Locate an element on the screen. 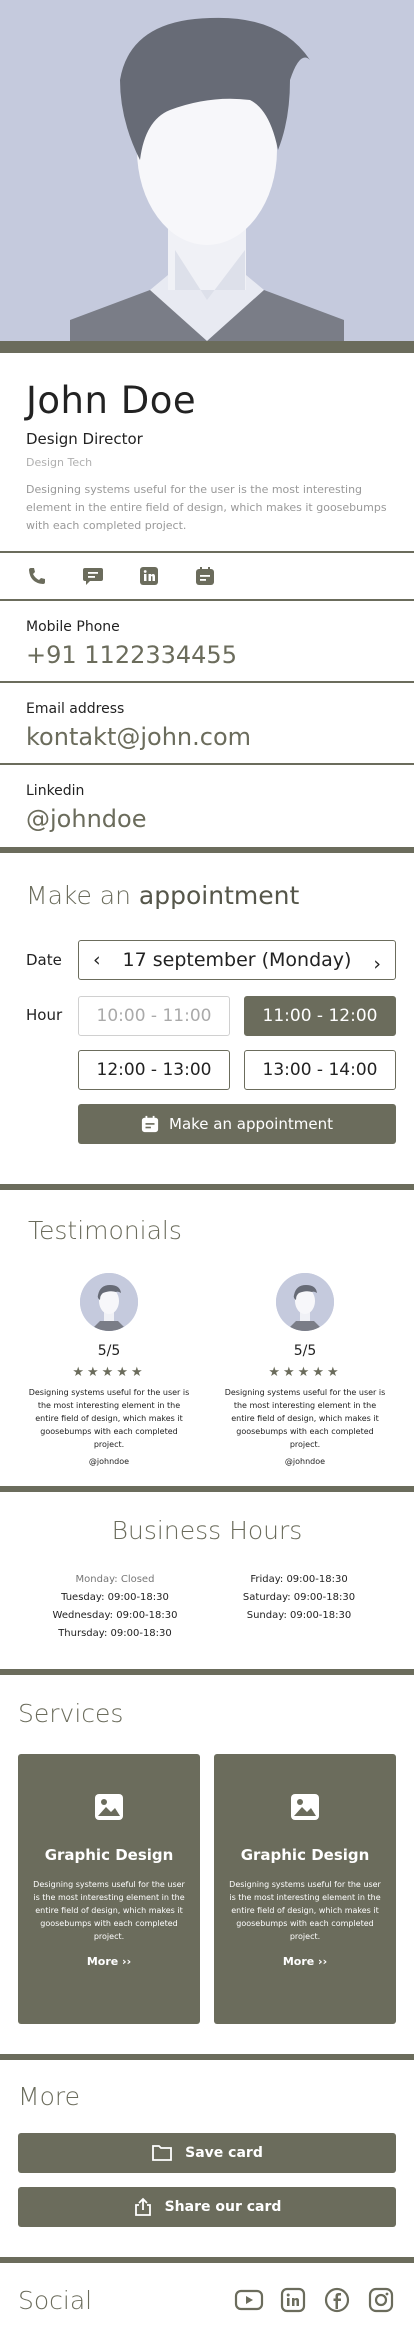 This screenshot has width=414, height=2337. title-bold: appointment is located at coordinates (219, 895).